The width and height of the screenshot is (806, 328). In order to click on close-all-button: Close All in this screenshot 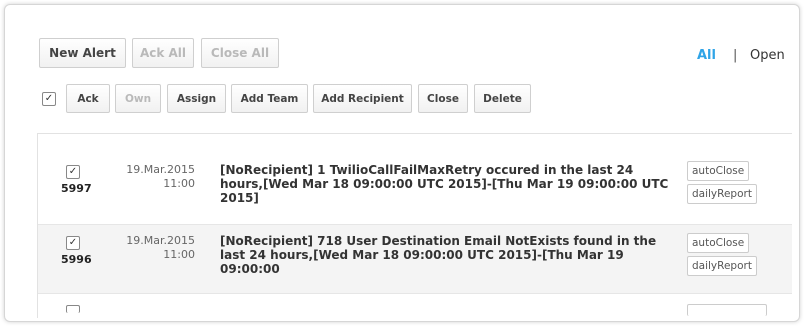, I will do `click(240, 53)`.